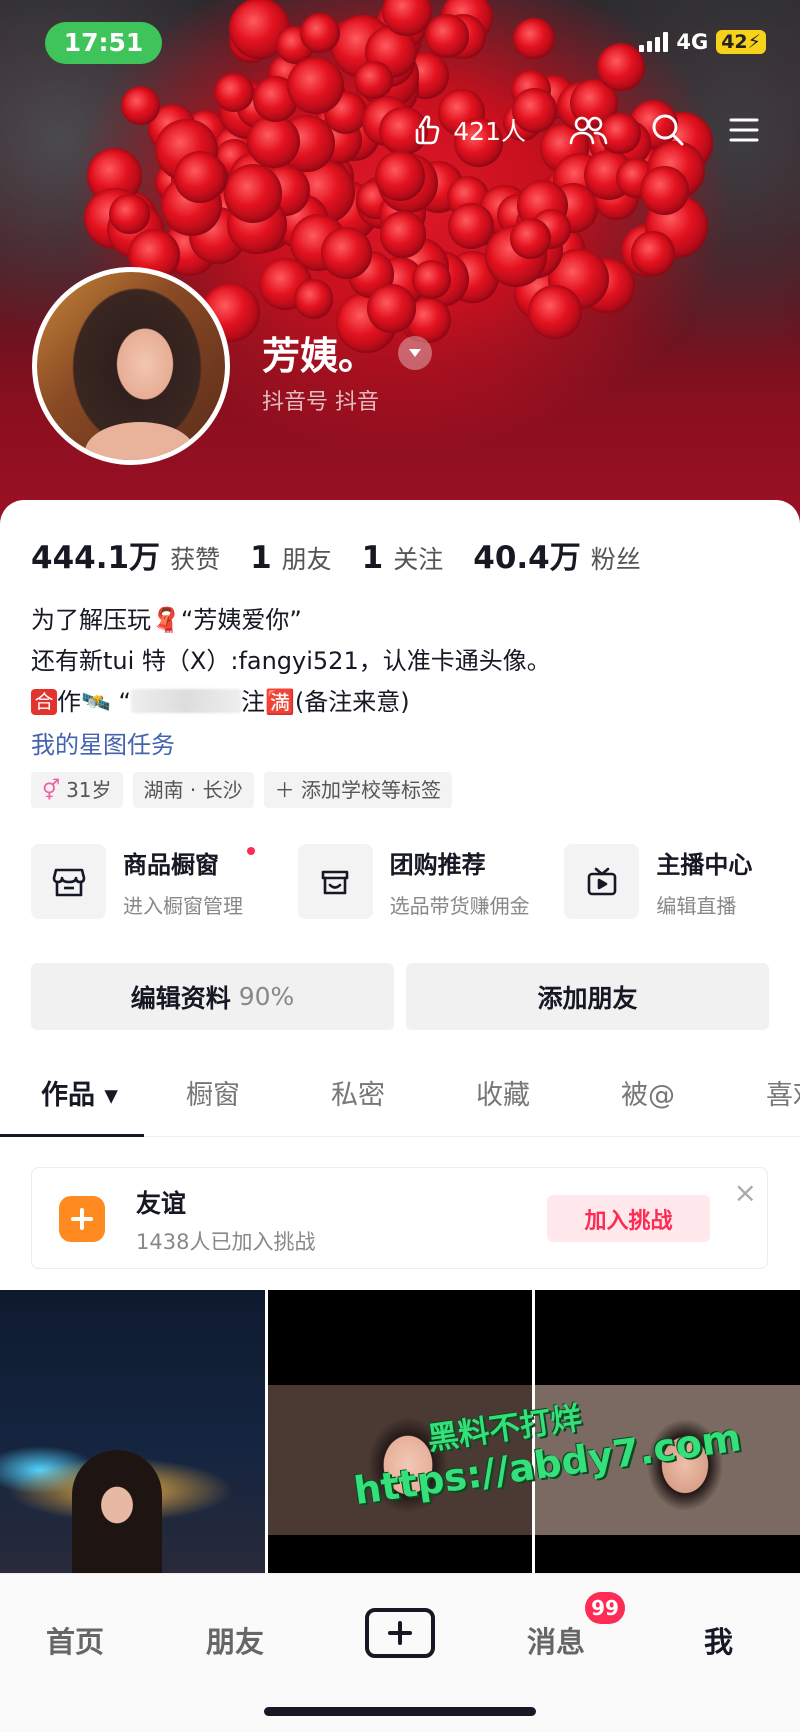 This screenshot has width=800, height=1732. What do you see at coordinates (266, 996) in the screenshot?
I see `profile-completion: 90%` at bounding box center [266, 996].